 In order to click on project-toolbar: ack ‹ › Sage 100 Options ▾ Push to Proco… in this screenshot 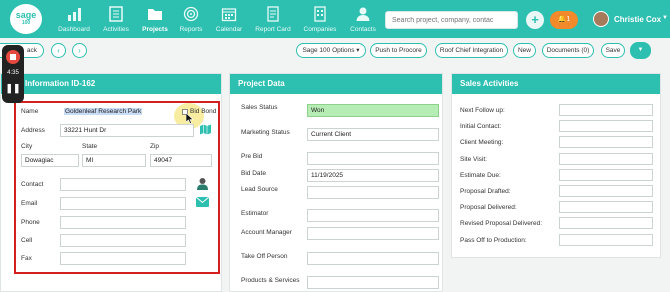, I will do `click(335, 51)`.